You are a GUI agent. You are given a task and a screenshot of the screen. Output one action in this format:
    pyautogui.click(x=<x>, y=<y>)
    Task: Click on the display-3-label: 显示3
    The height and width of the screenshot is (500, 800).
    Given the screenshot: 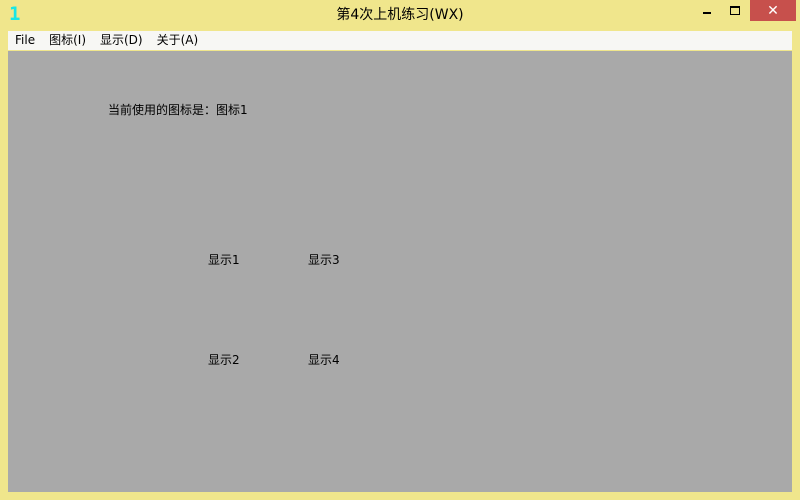 What is the action you would take?
    pyautogui.click(x=324, y=260)
    